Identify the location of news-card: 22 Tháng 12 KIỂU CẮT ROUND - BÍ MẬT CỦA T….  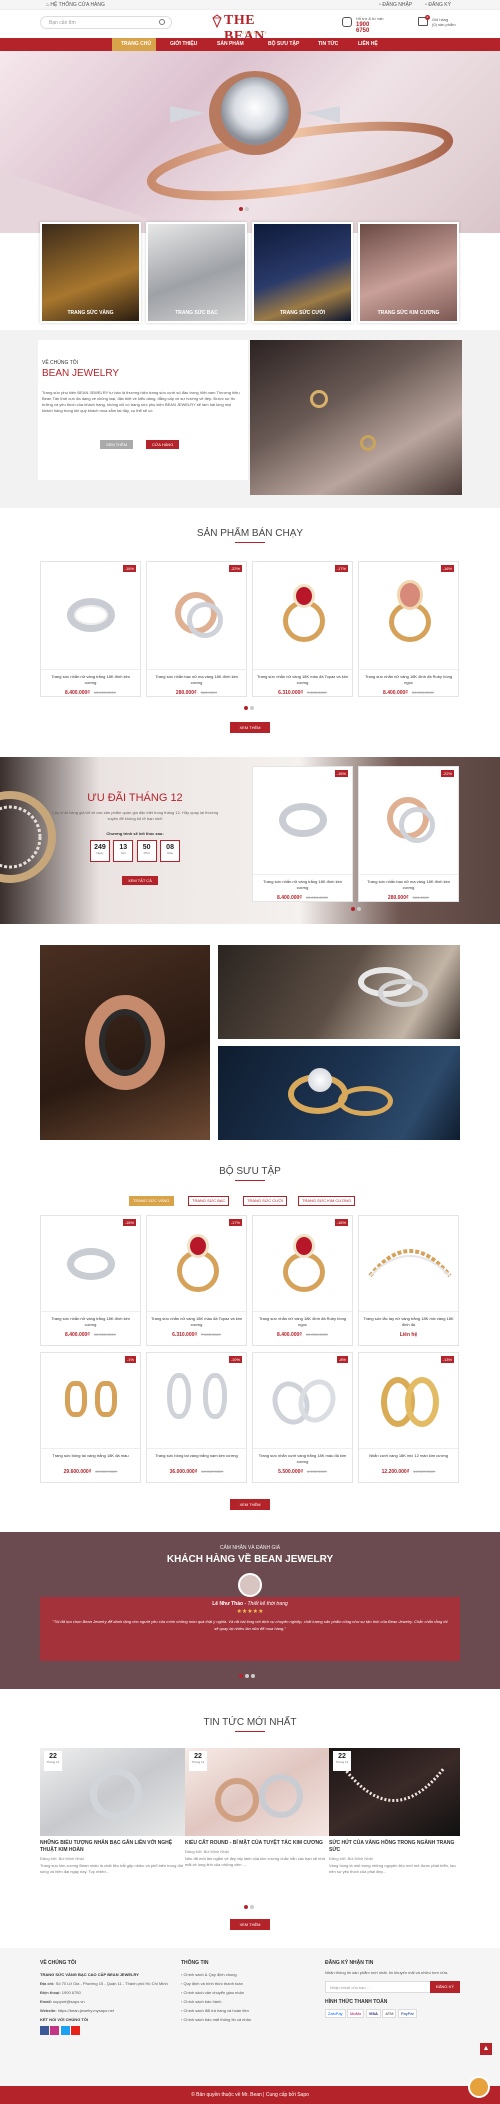
(258, 1808).